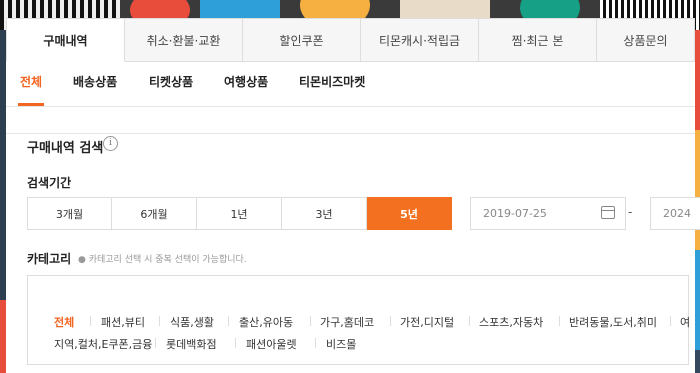 Image resolution: width=700 pixels, height=373 pixels. What do you see at coordinates (162, 260) in the screenshot?
I see `category-hint: ● 카테고리 선택 시 중복 선택이 가능합니다.` at bounding box center [162, 260].